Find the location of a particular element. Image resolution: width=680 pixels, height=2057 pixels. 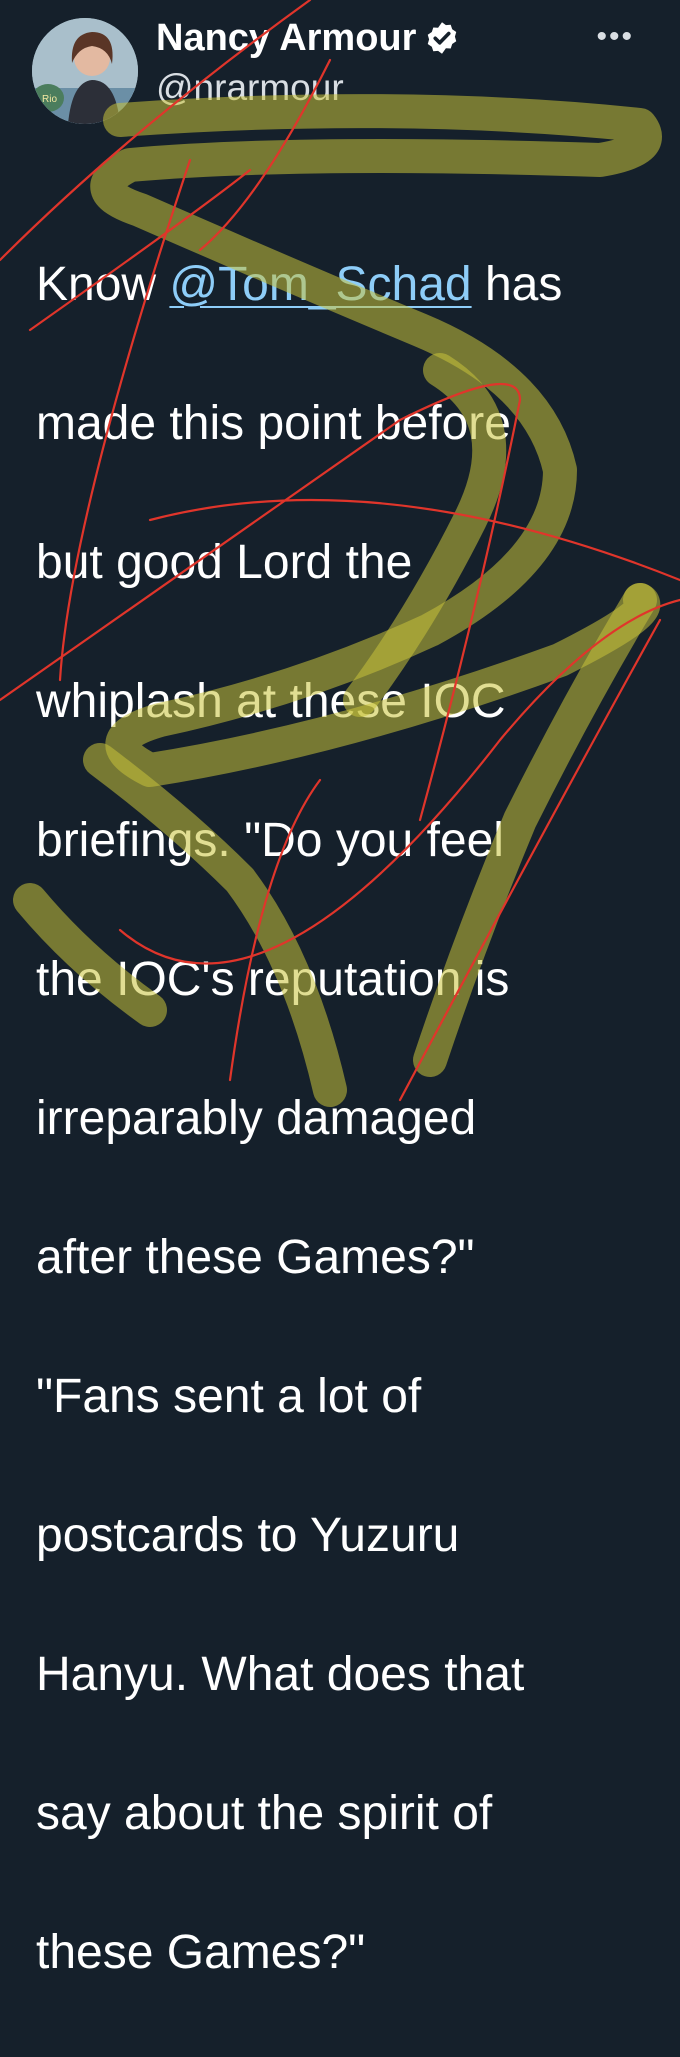

author-handle: @nrarmour is located at coordinates (308, 88).